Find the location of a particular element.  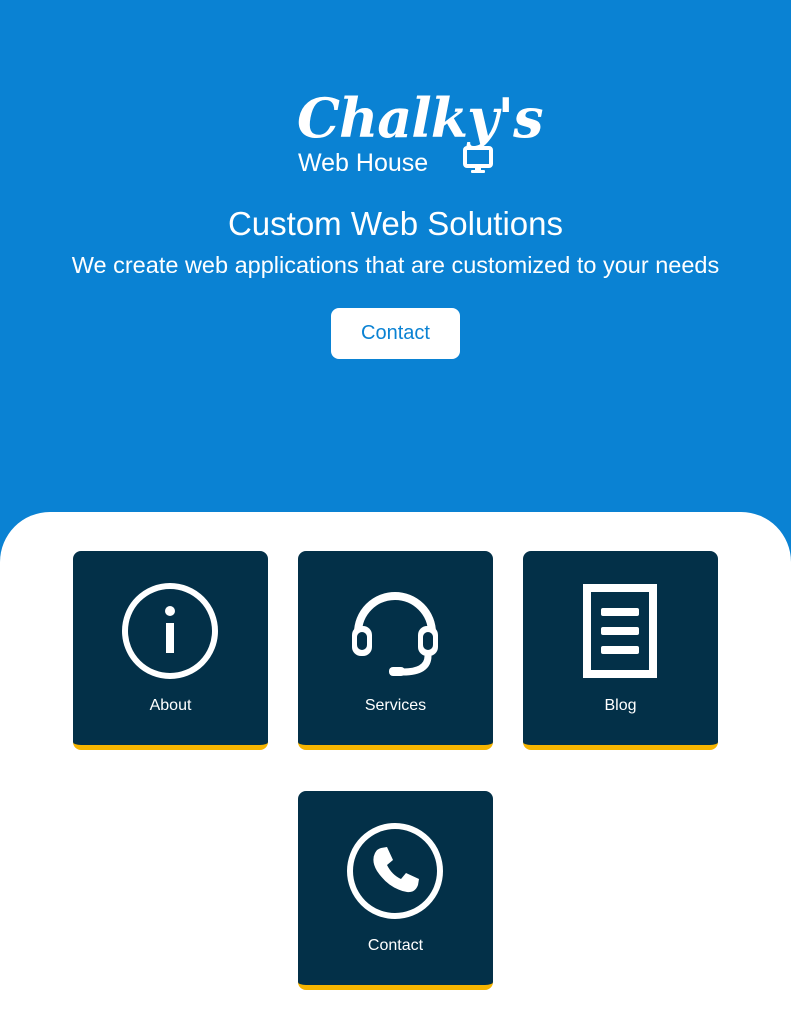

headset-icon is located at coordinates (395, 634).